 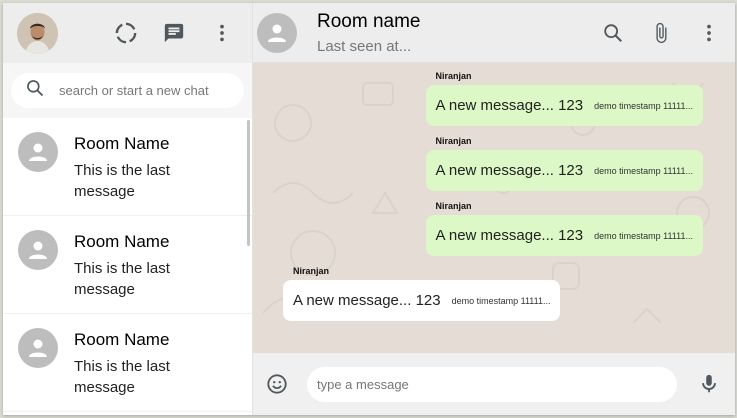 I want to click on emoji-icon, so click(x=277, y=384).